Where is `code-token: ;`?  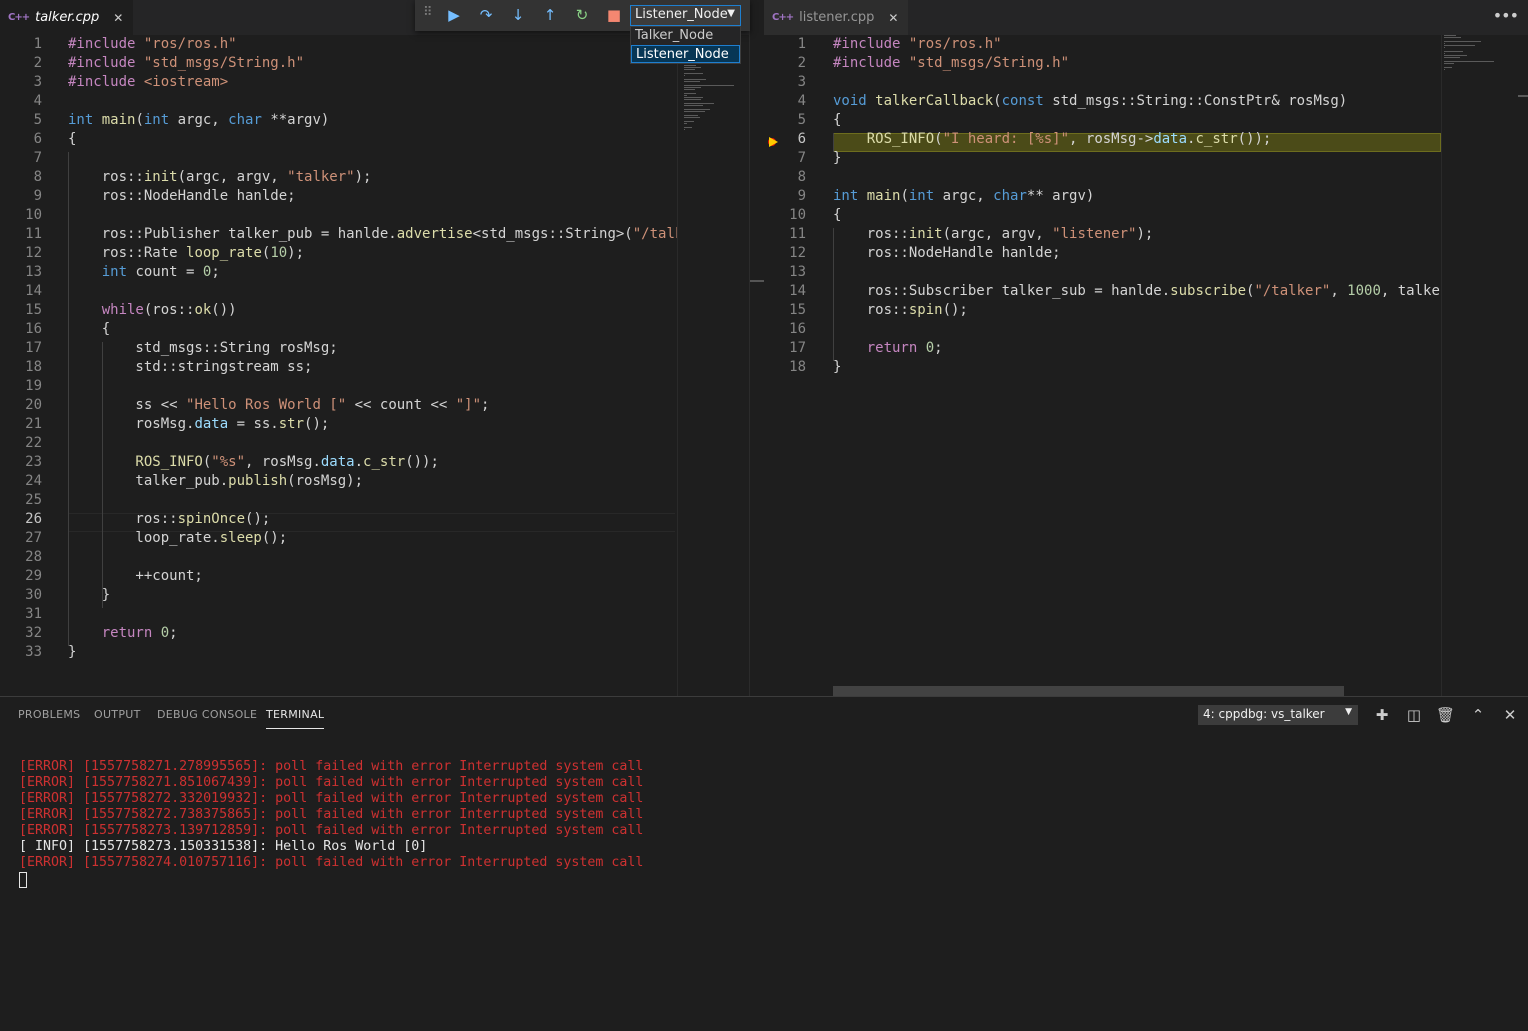
code-token: ; is located at coordinates (938, 348).